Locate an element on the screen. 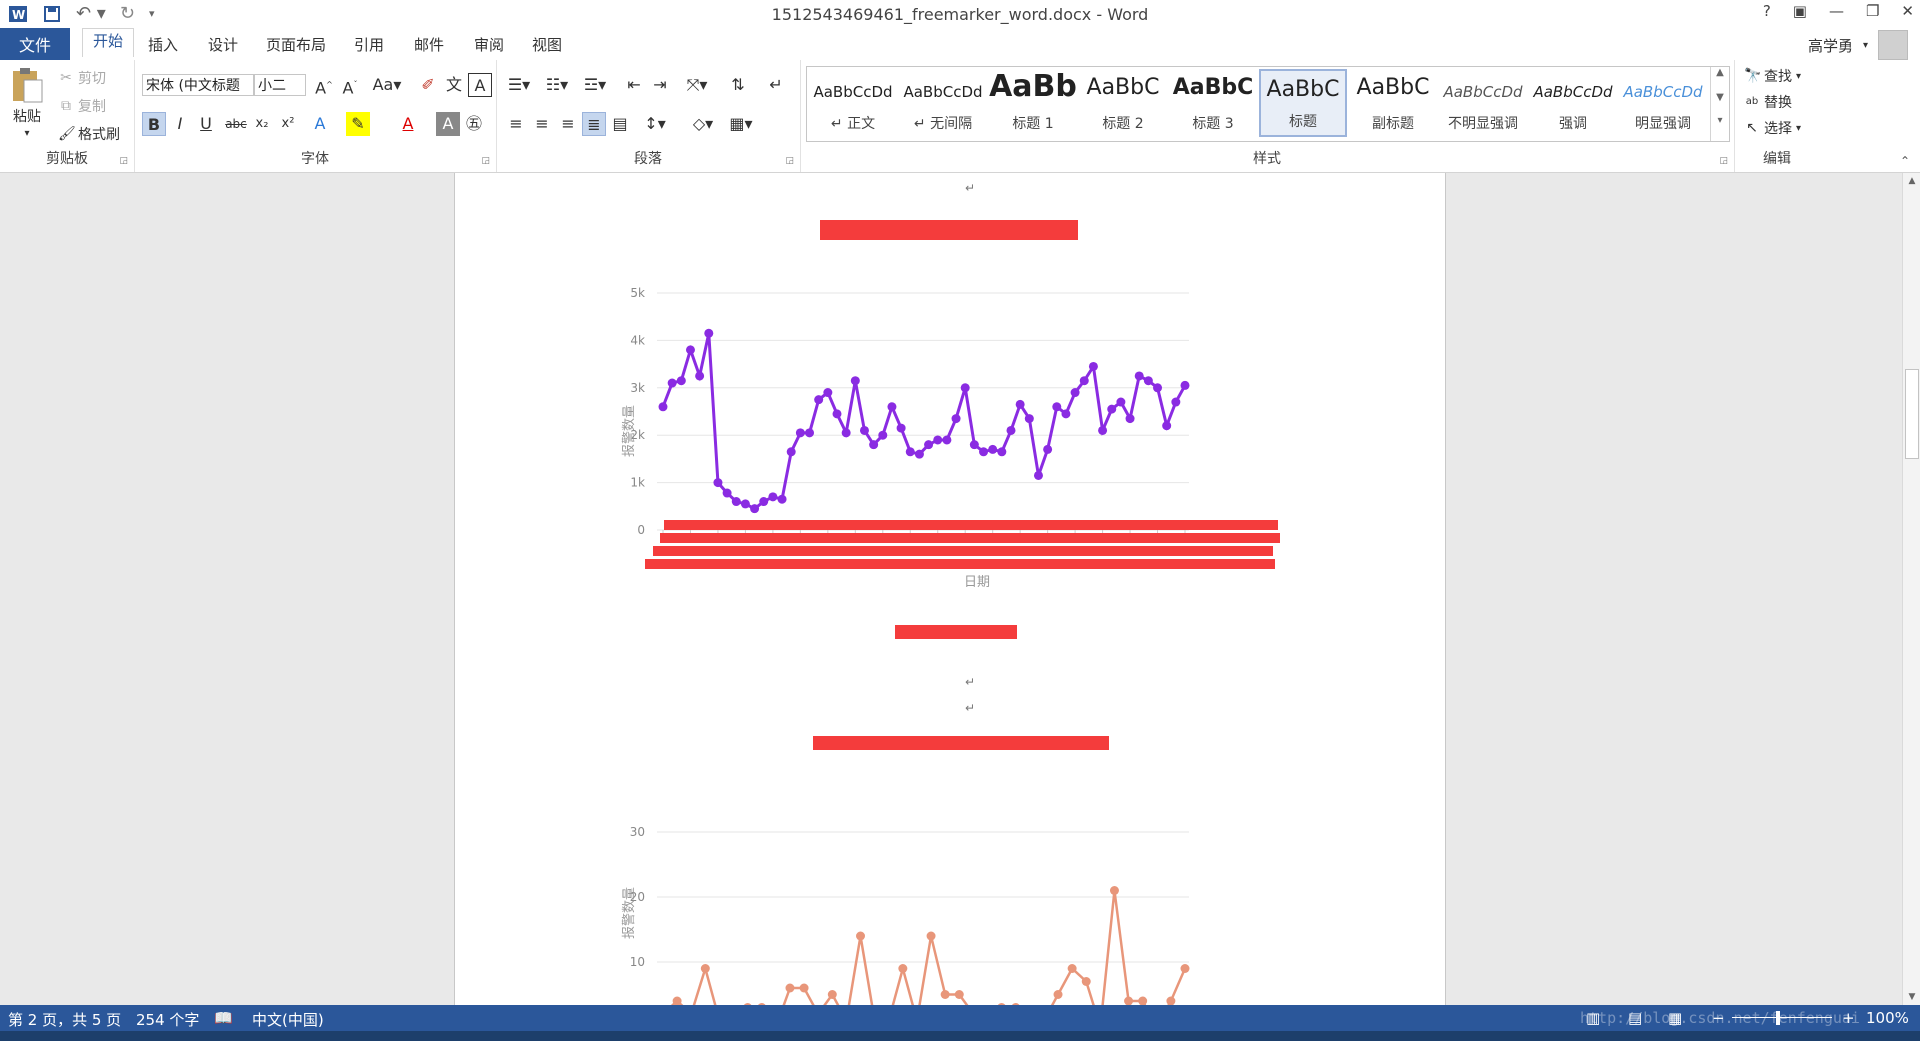 The image size is (1920, 1041). select-button: ↖ 选择 ▾ is located at coordinates (1772, 128).